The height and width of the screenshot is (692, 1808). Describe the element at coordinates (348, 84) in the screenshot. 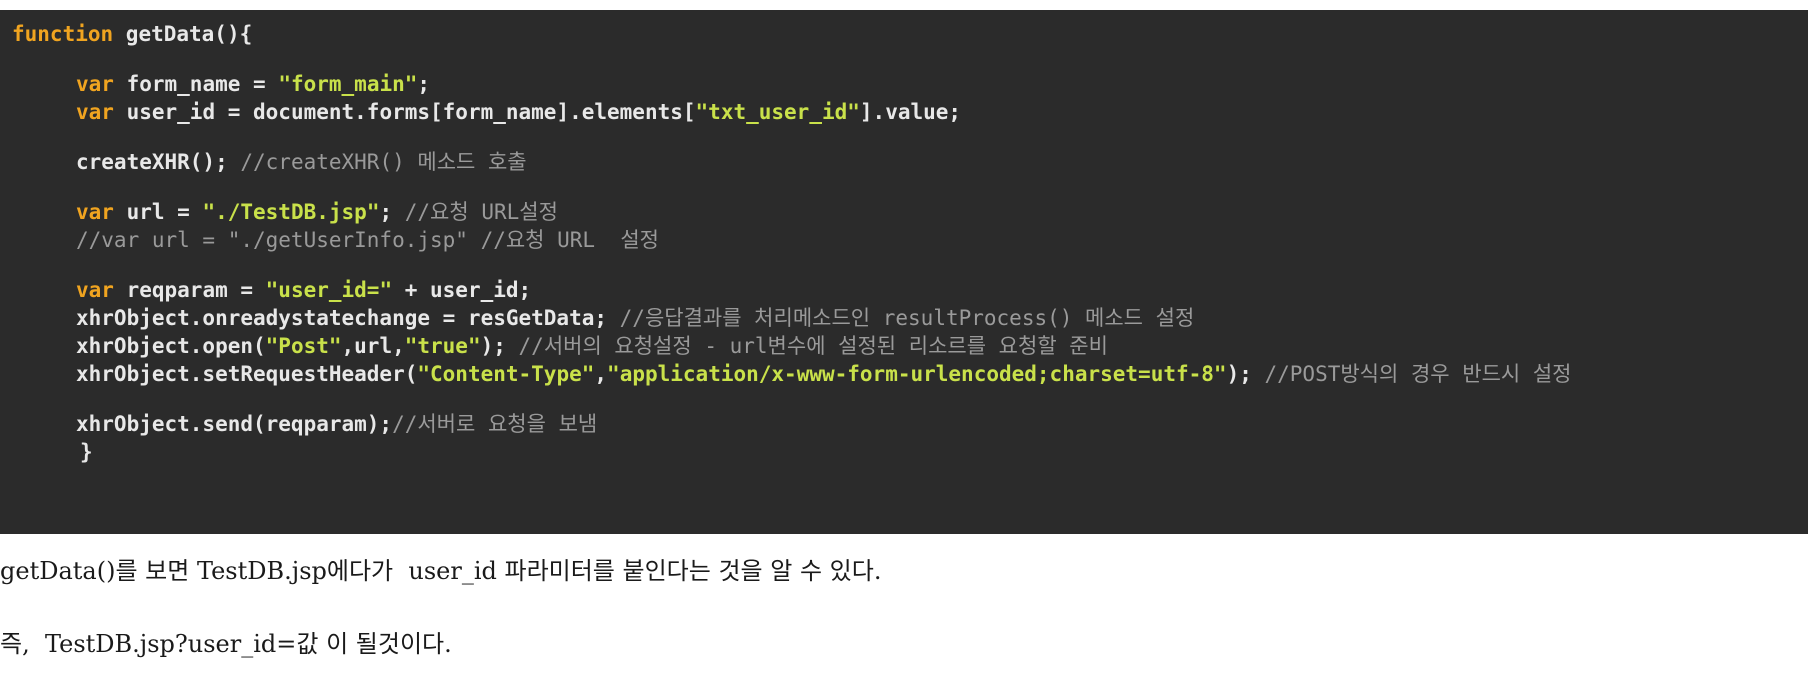

I see `code-token: "form_main"` at that location.